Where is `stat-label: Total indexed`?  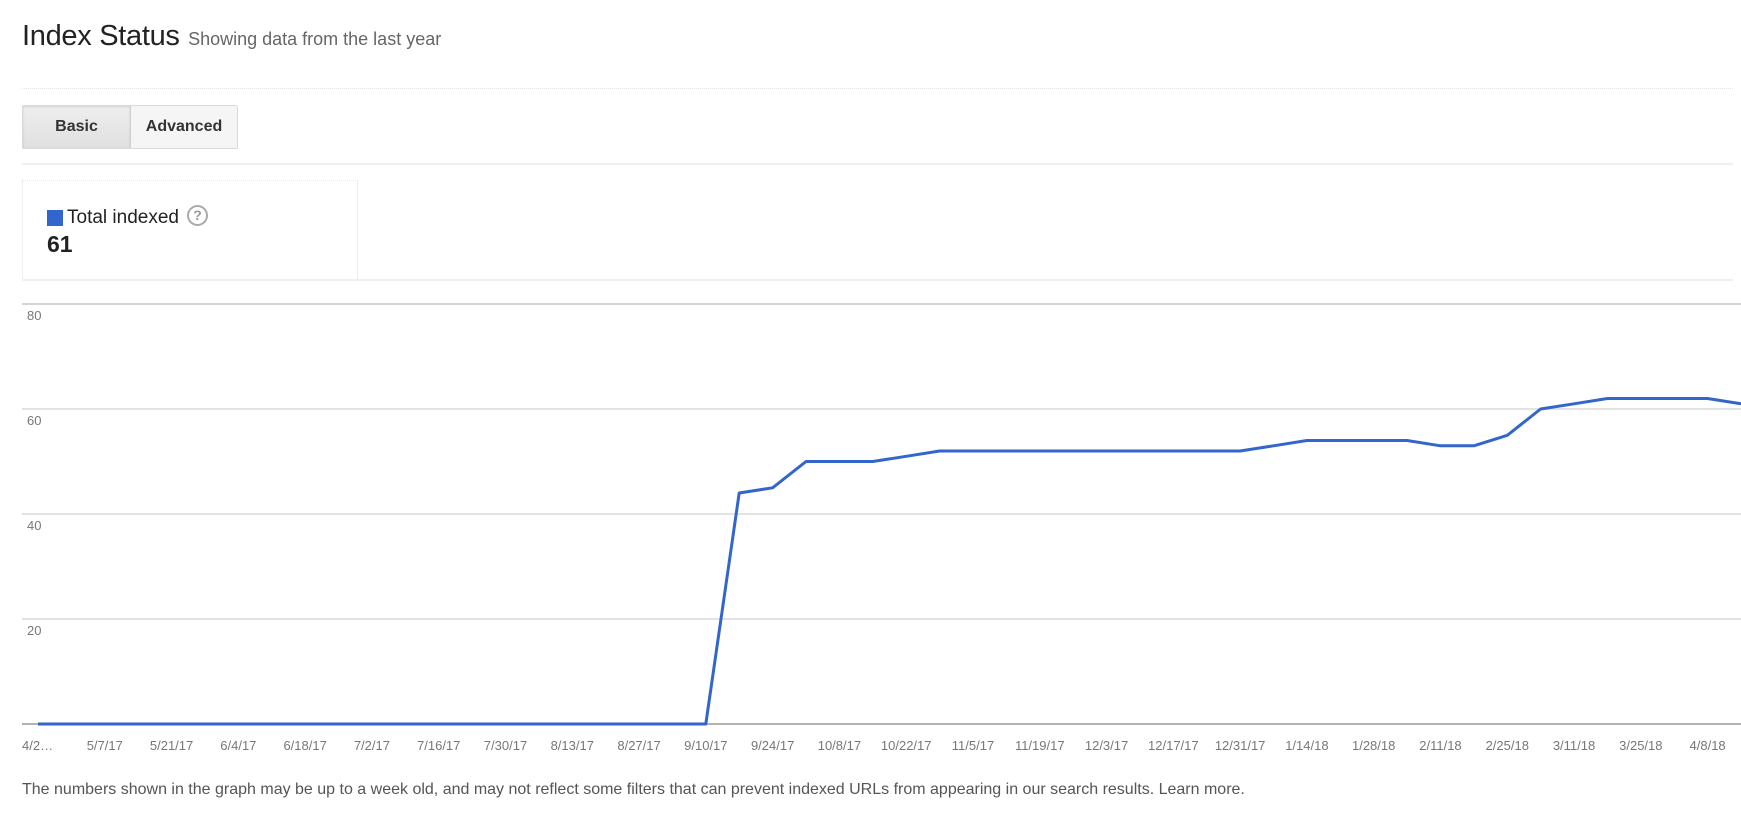 stat-label: Total indexed is located at coordinates (123, 217).